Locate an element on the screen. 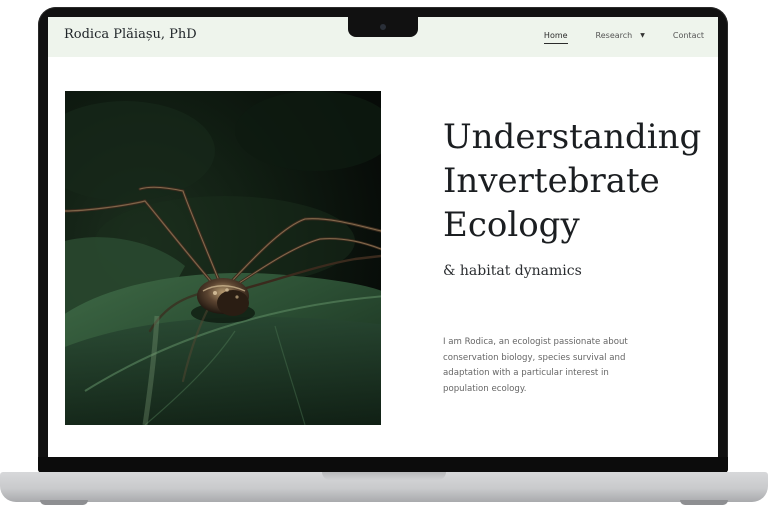 The image size is (768, 507). hero-title-line: Ecology is located at coordinates (511, 225).